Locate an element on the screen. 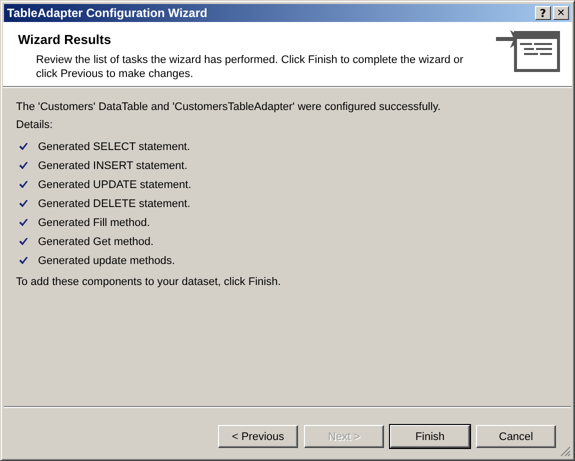  page-title: Wizard Results is located at coordinates (65, 39).